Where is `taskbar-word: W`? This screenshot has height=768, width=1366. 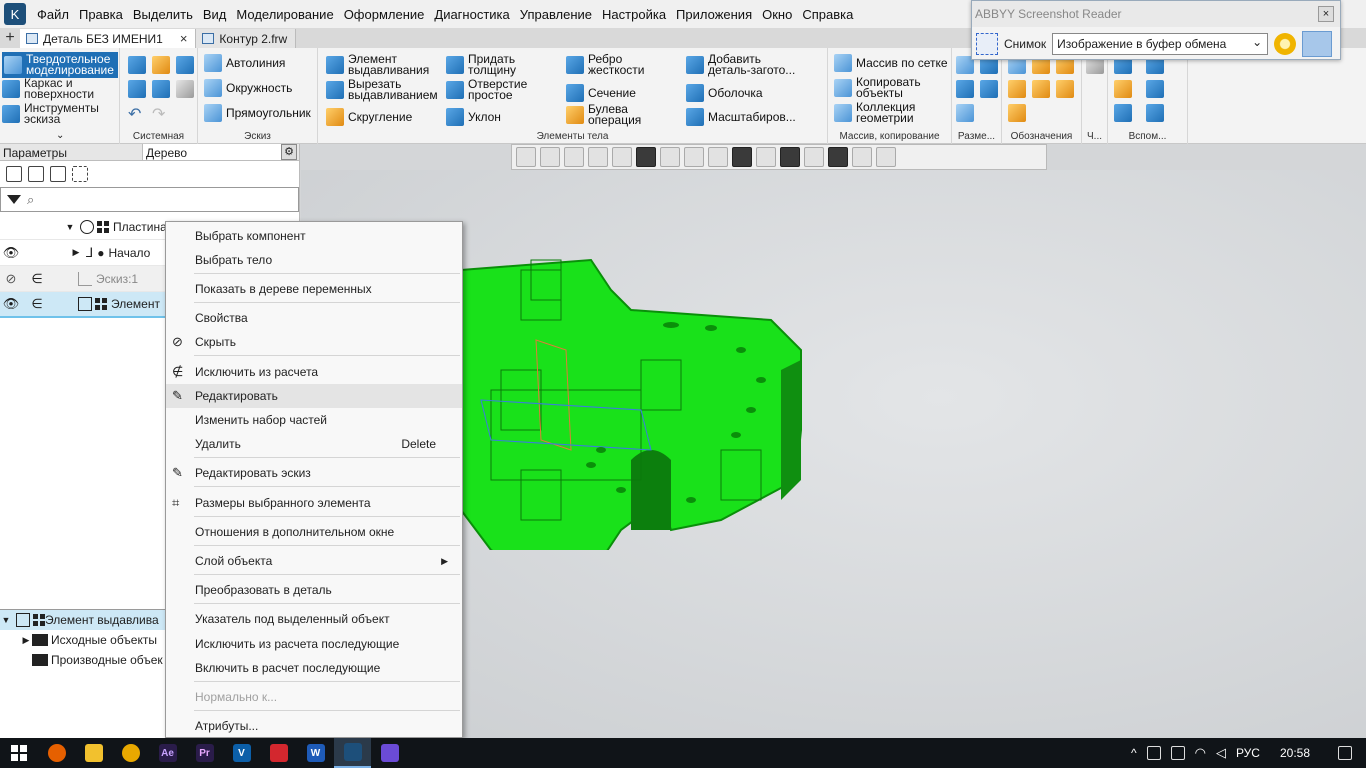
taskbar-word: W is located at coordinates (315, 753).